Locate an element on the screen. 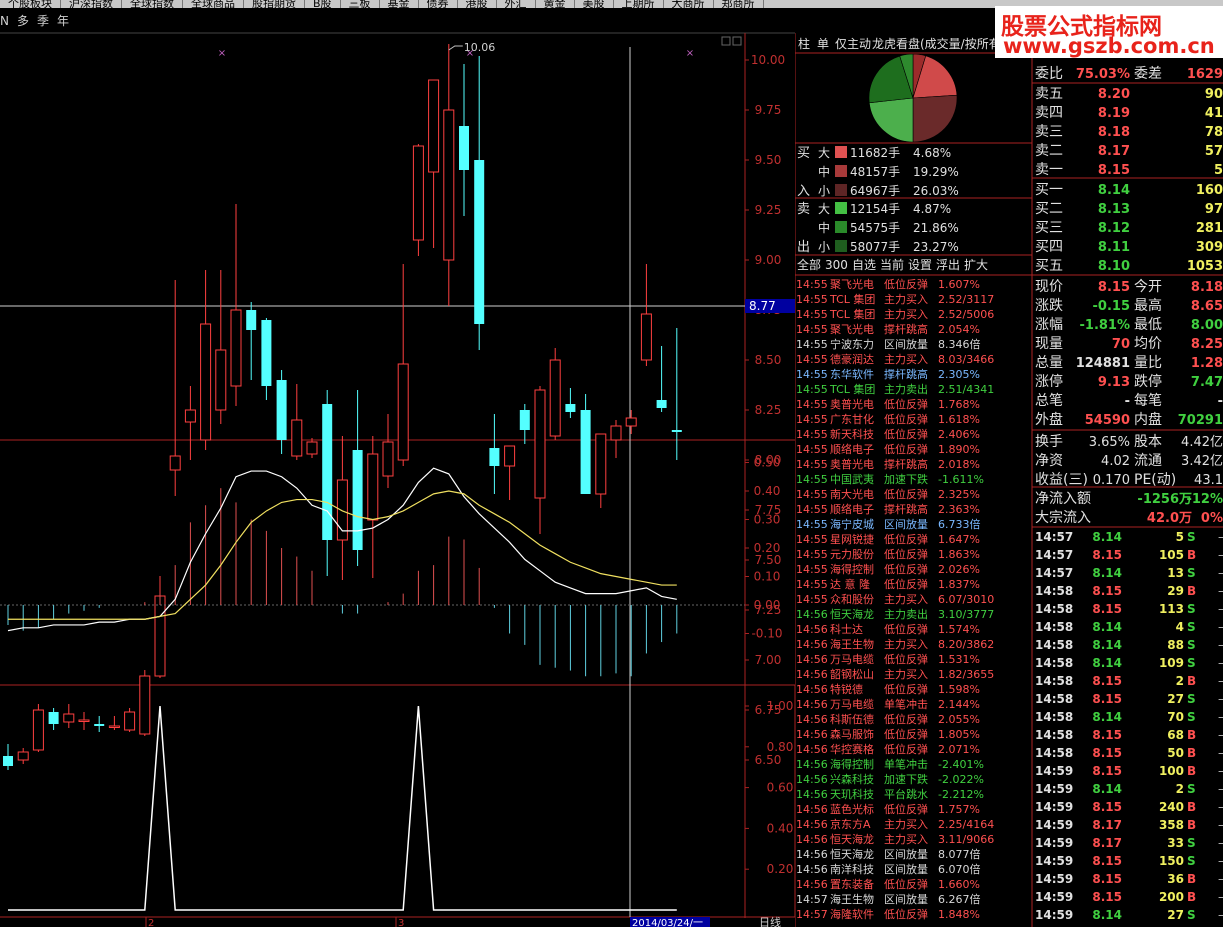 This screenshot has width=1223, height=927. alert-row: 14:56 海王生物 主力买入 8.20/3862 is located at coordinates (895, 644).